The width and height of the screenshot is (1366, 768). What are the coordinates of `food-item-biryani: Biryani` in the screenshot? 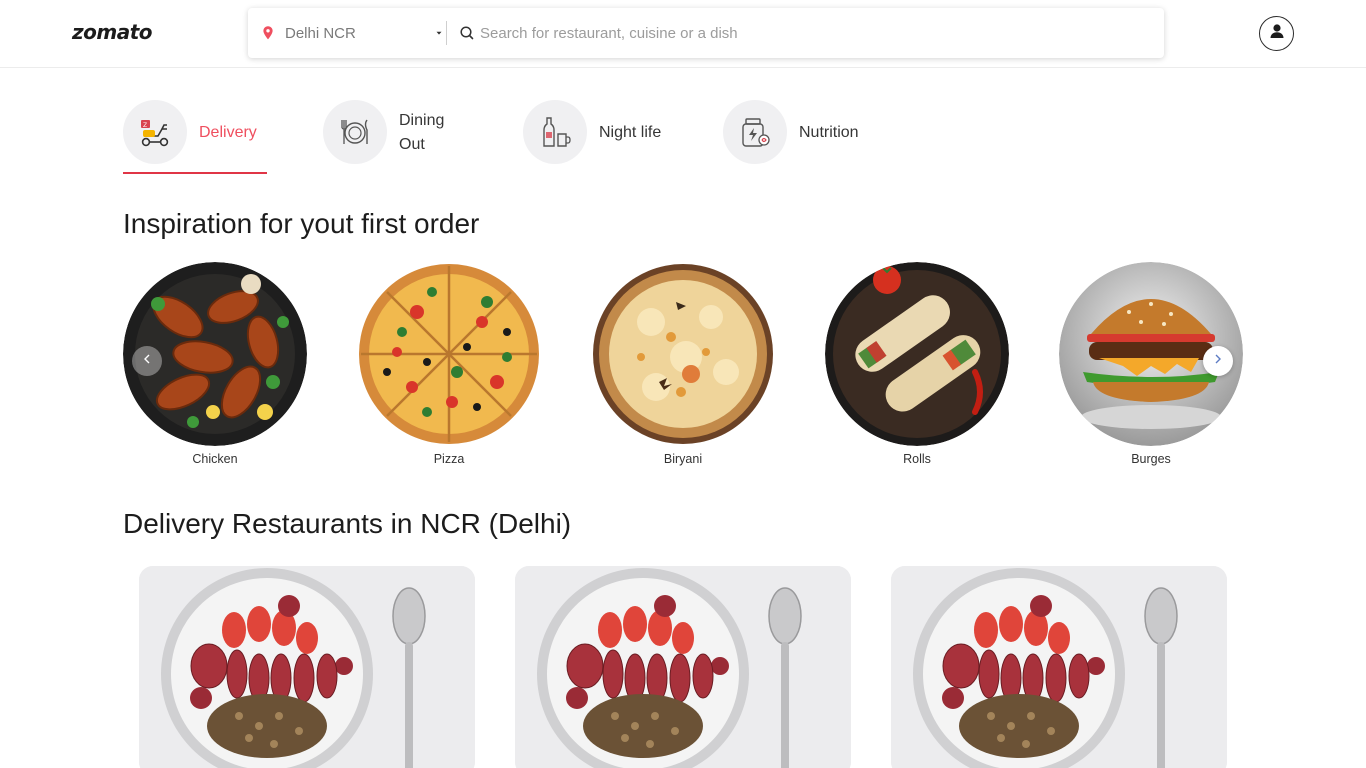 It's located at (683, 364).